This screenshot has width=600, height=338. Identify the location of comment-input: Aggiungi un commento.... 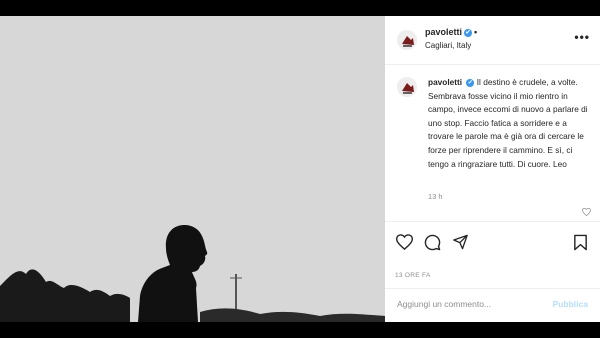
(444, 304).